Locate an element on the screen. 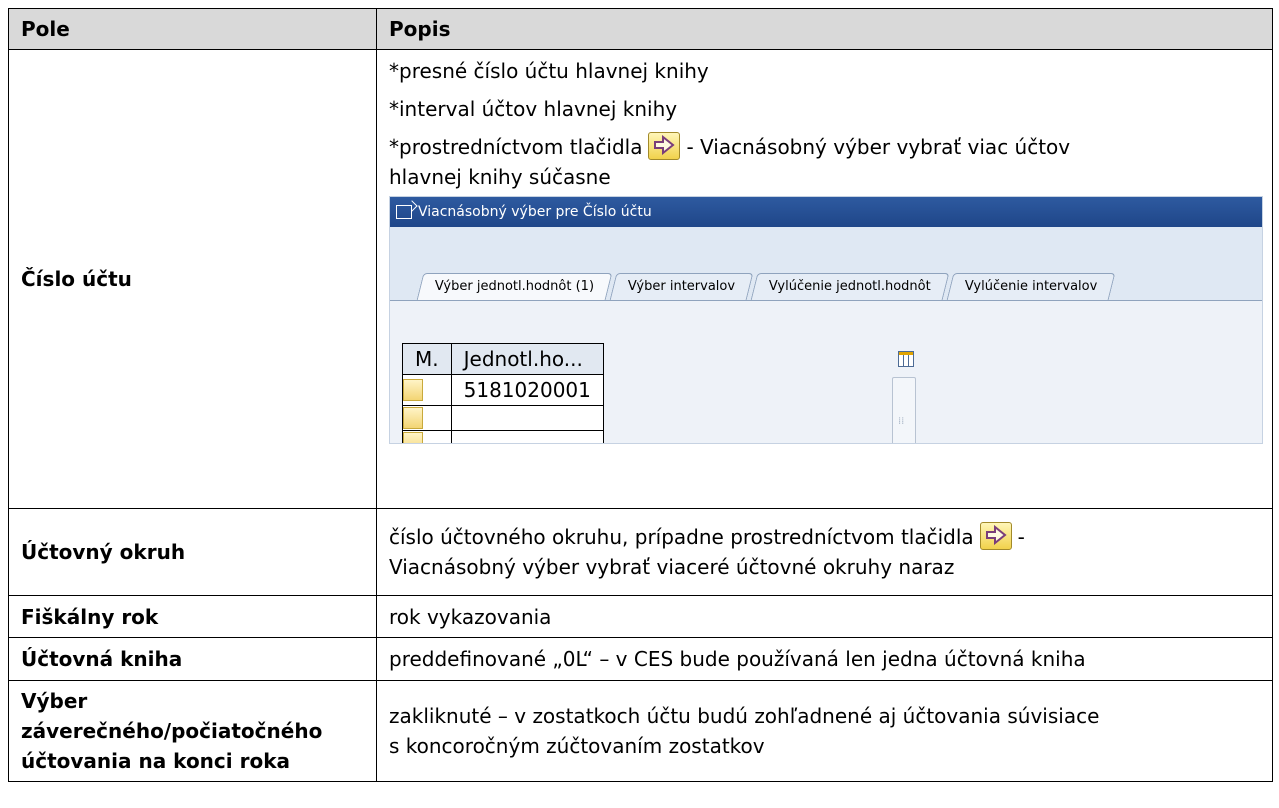  description-line: *interval účtov hlavnej knihy is located at coordinates (533, 109).